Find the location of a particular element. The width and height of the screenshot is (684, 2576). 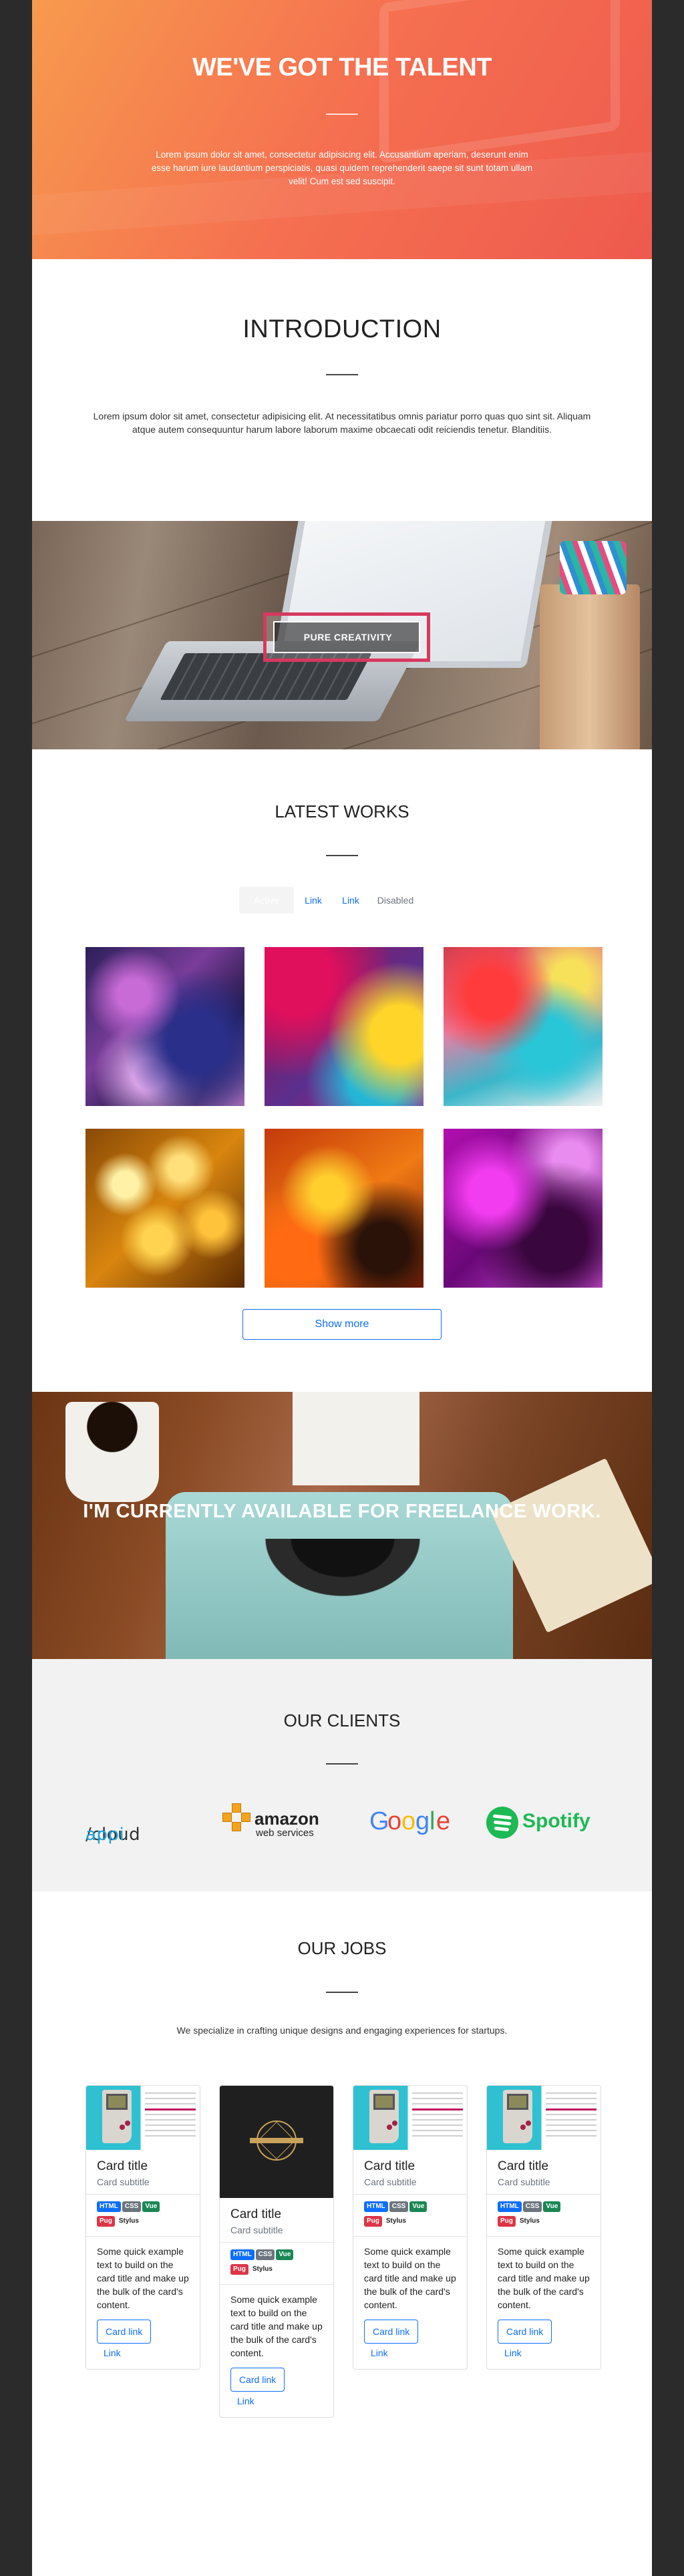

hero-divider is located at coordinates (342, 114).